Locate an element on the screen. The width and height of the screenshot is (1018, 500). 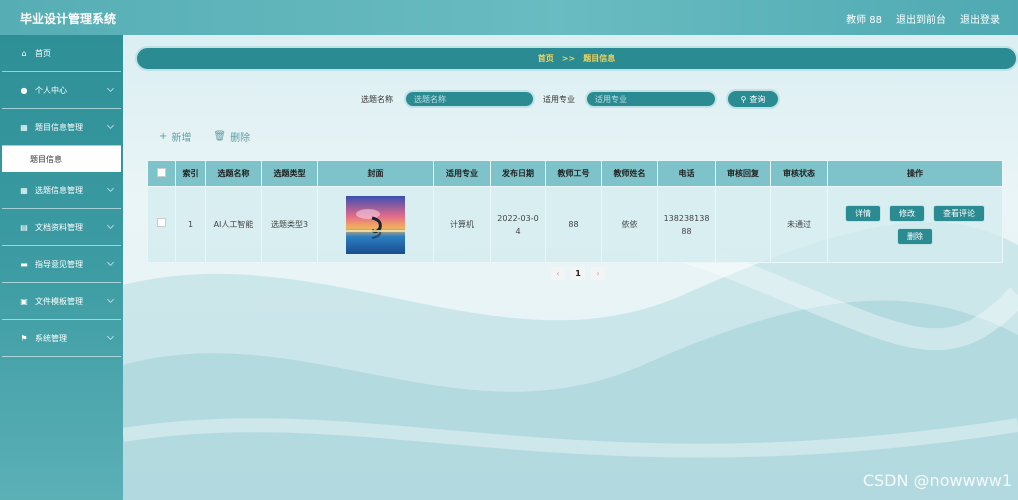
column-header: 审核回复 is located at coordinates (743, 173).